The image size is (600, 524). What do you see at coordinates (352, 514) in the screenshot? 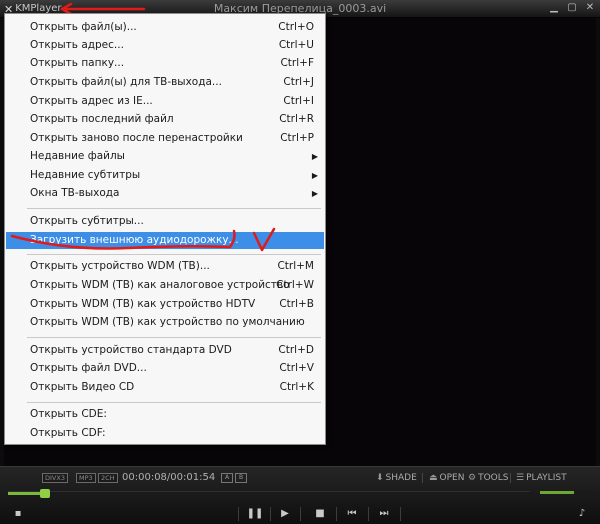
I see `previous-button: ⏮` at bounding box center [352, 514].